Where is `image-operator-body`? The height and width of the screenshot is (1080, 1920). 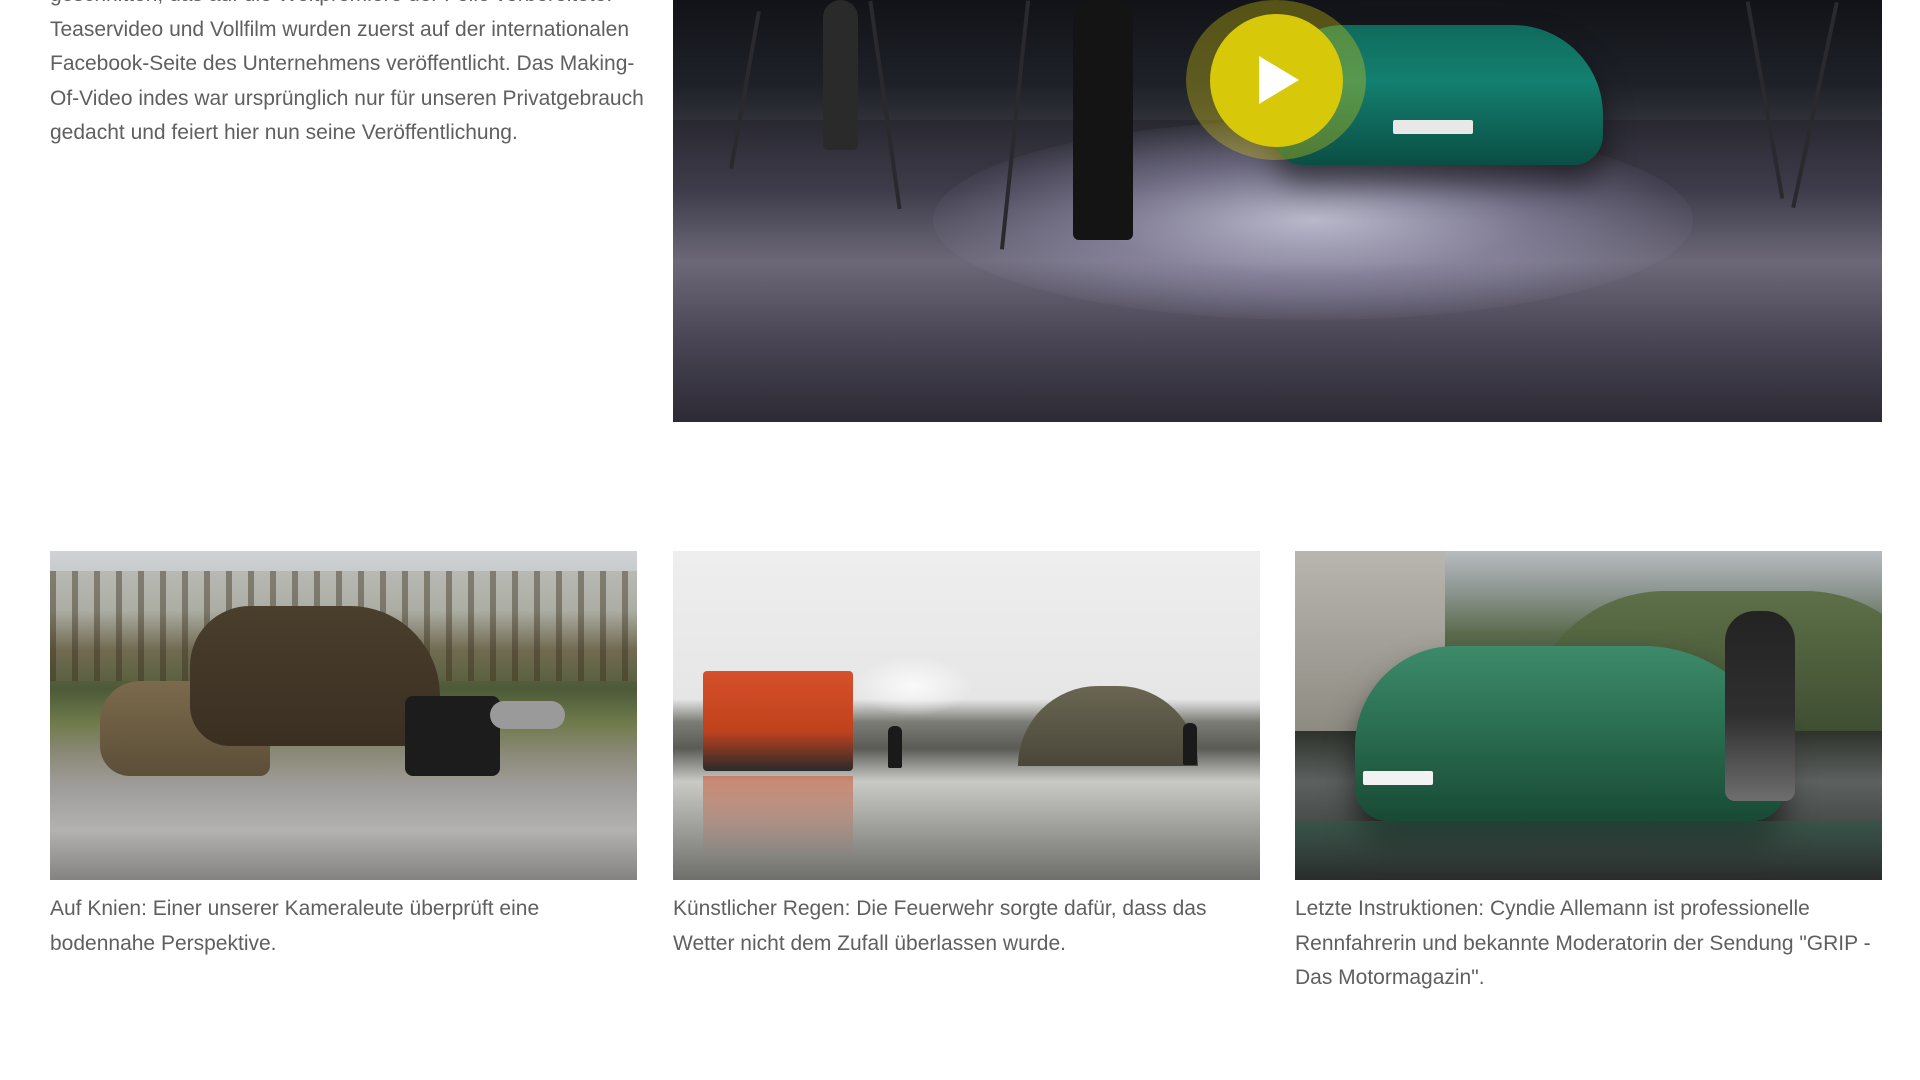 image-operator-body is located at coordinates (315, 676).